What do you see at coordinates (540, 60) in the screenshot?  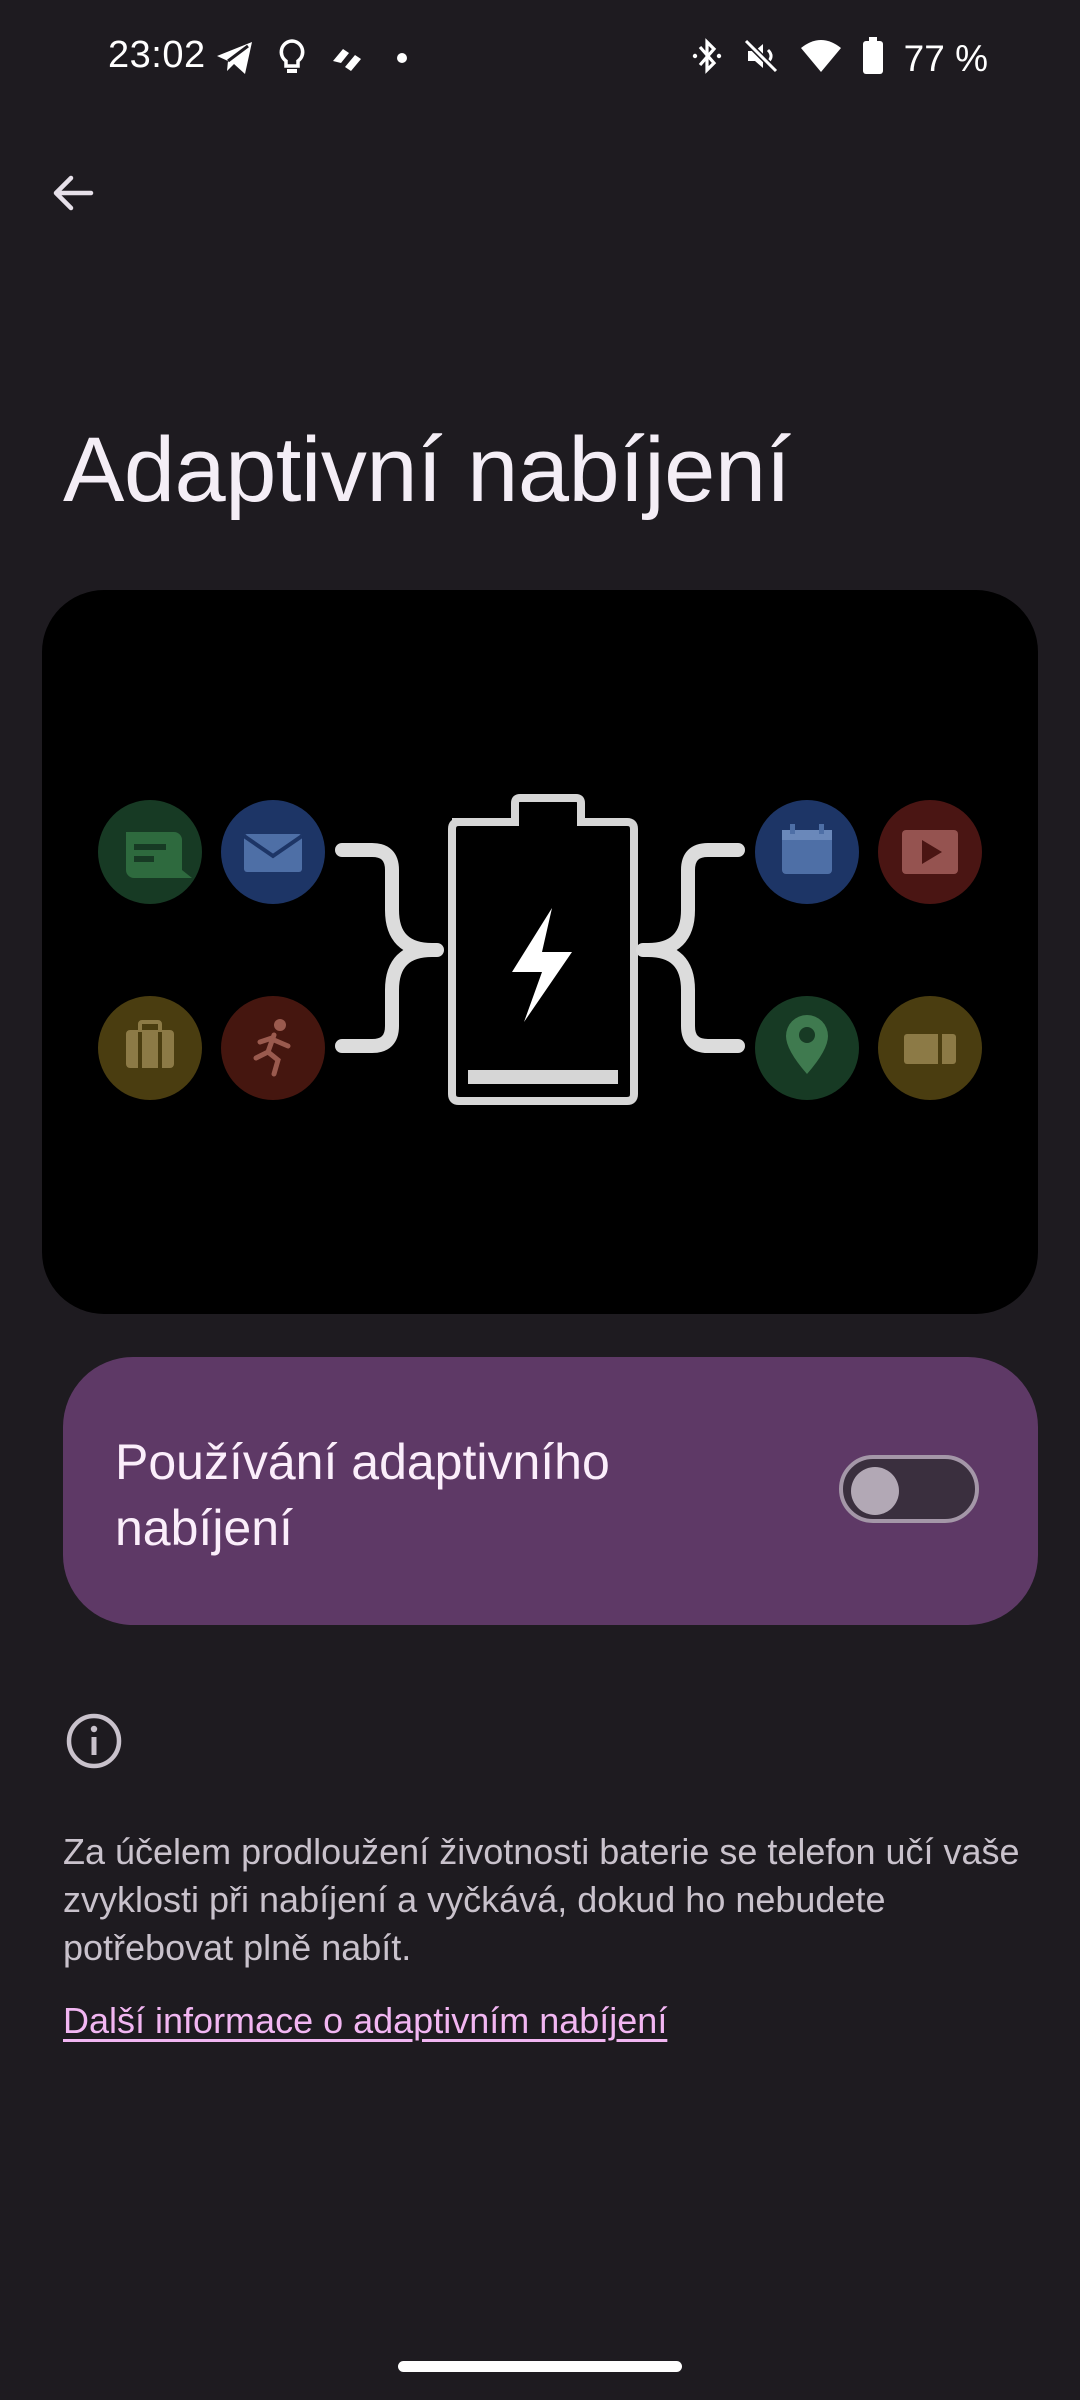 I see `status-bar: 23:02 77 %` at bounding box center [540, 60].